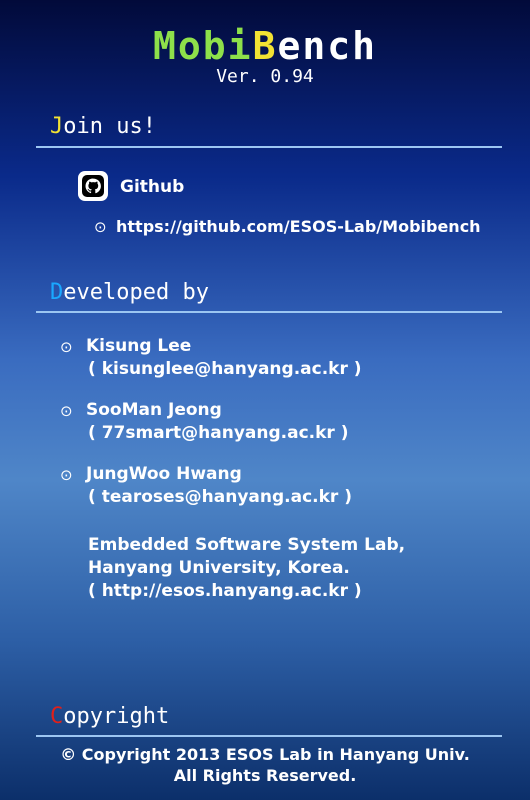  I want to click on developers-title-initial: D, so click(57, 292).